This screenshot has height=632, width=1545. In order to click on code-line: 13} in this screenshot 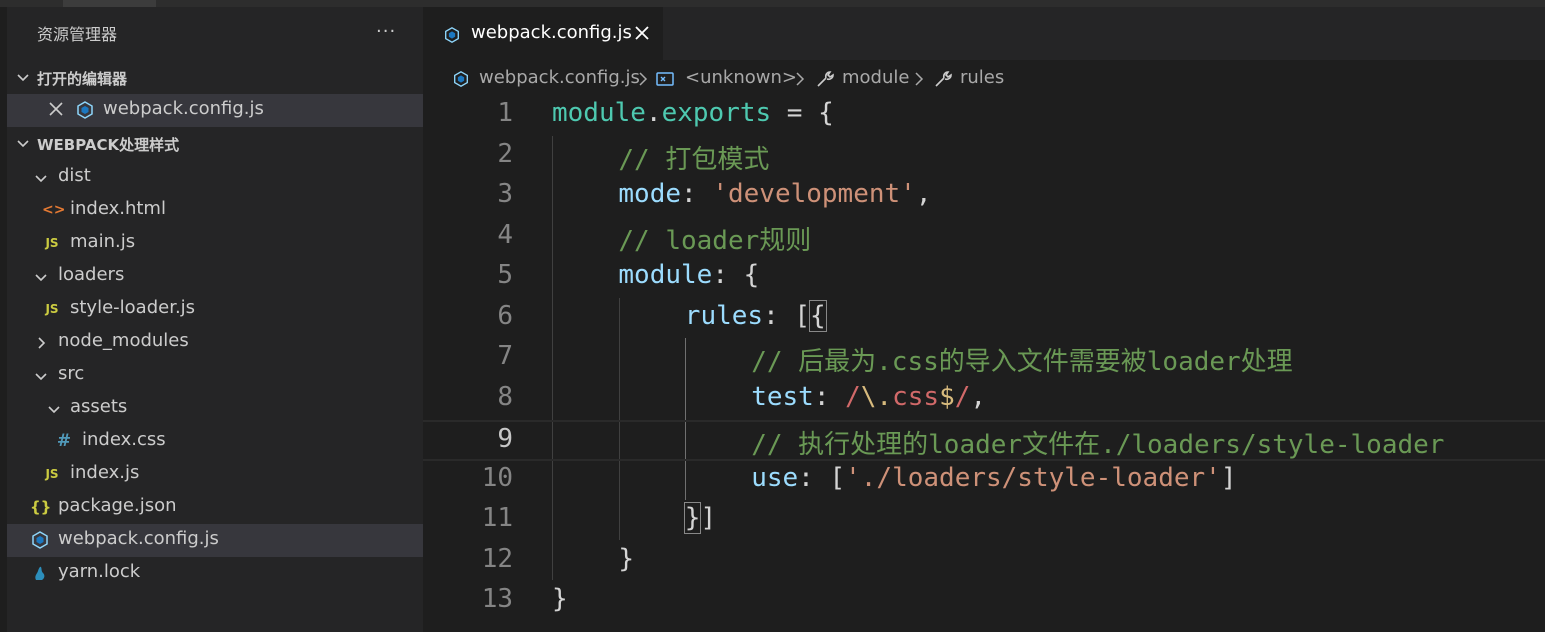, I will do `click(984, 602)`.